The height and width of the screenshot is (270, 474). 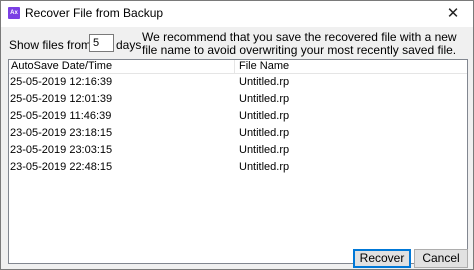 What do you see at coordinates (129, 45) in the screenshot?
I see `days-label: days` at bounding box center [129, 45].